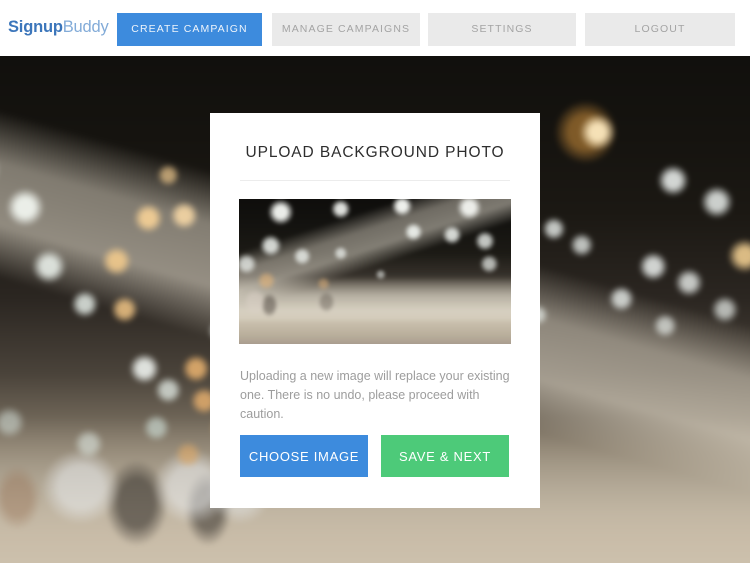 The width and height of the screenshot is (750, 563). I want to click on choose-image-button: CHOOSE IMAGE, so click(304, 456).